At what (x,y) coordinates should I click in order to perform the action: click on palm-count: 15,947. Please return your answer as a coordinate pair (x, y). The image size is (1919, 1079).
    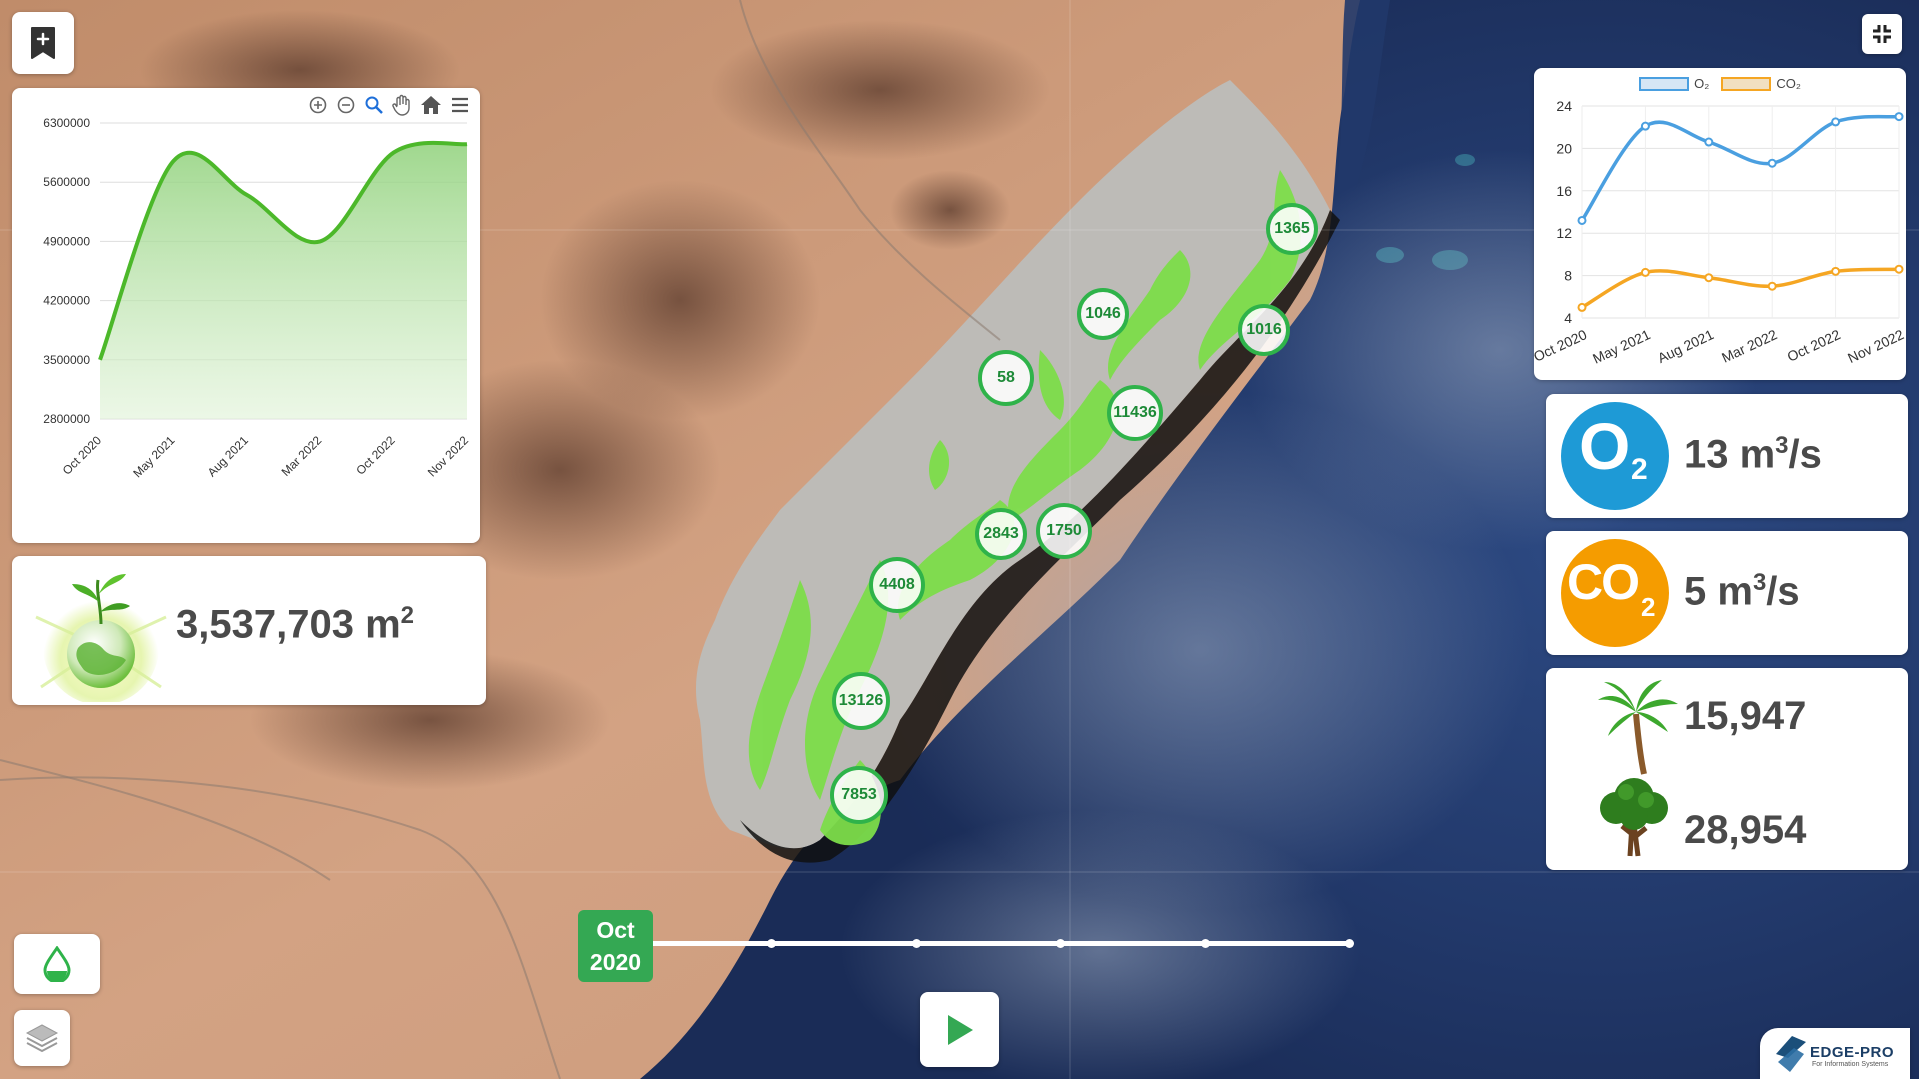
    Looking at the image, I should click on (1745, 716).